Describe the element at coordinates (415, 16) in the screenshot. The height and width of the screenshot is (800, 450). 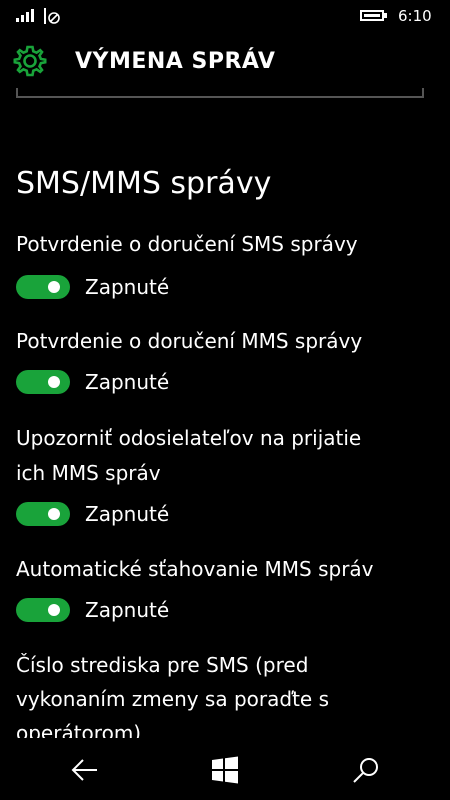
I see `clock: 6:10` at that location.